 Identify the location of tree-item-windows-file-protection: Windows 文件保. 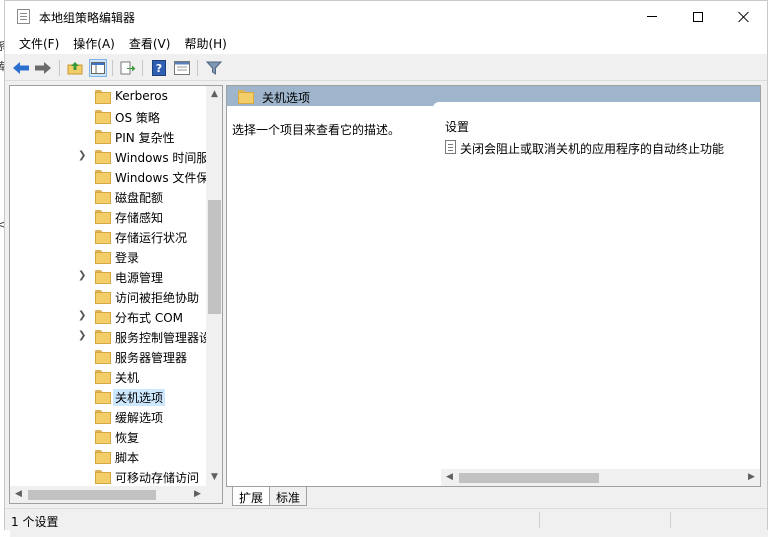
(109, 176).